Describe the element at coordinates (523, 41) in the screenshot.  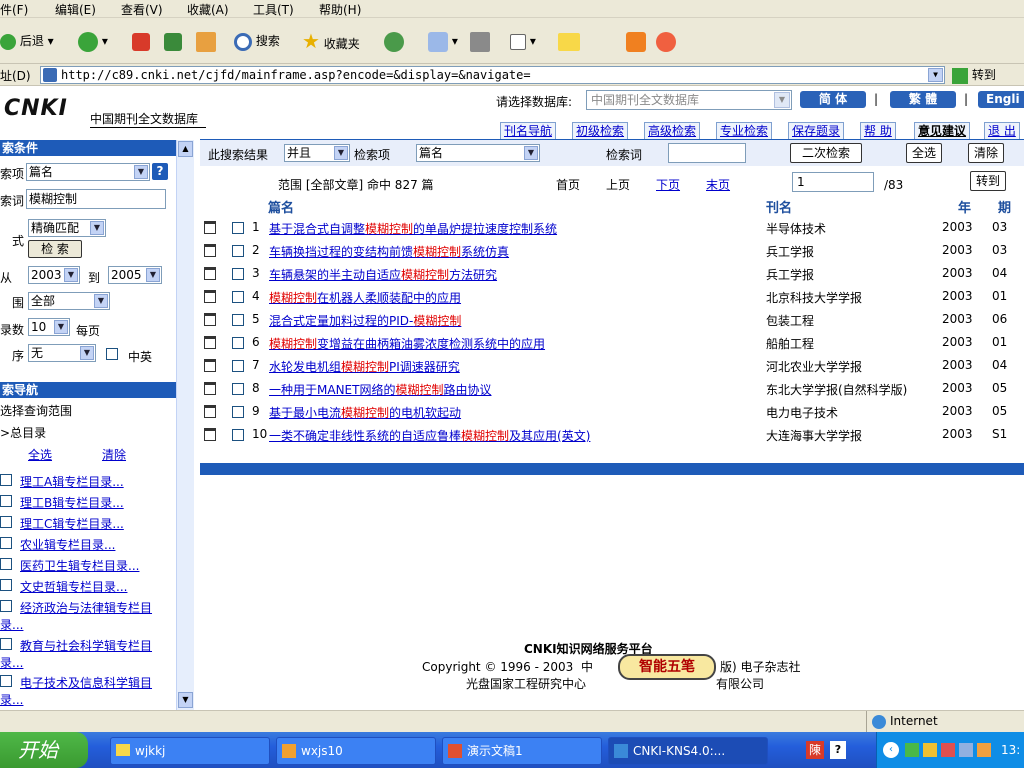
I see `edit-button: ▾` at that location.